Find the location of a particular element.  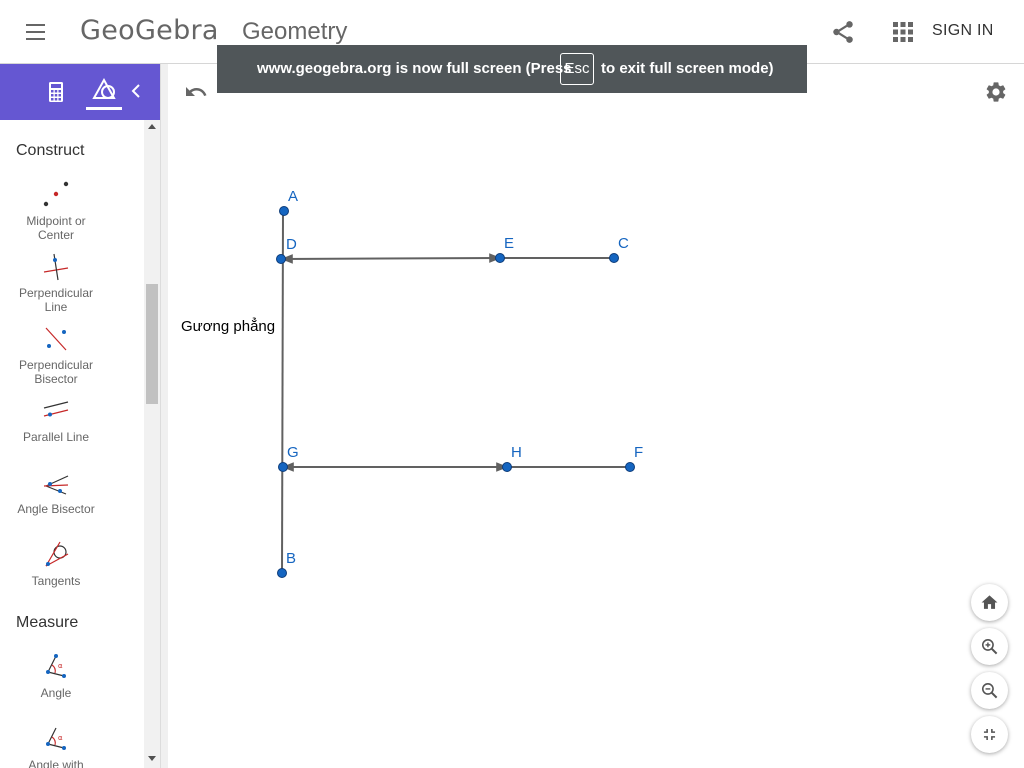

zoom-out-button is located at coordinates (989, 690).